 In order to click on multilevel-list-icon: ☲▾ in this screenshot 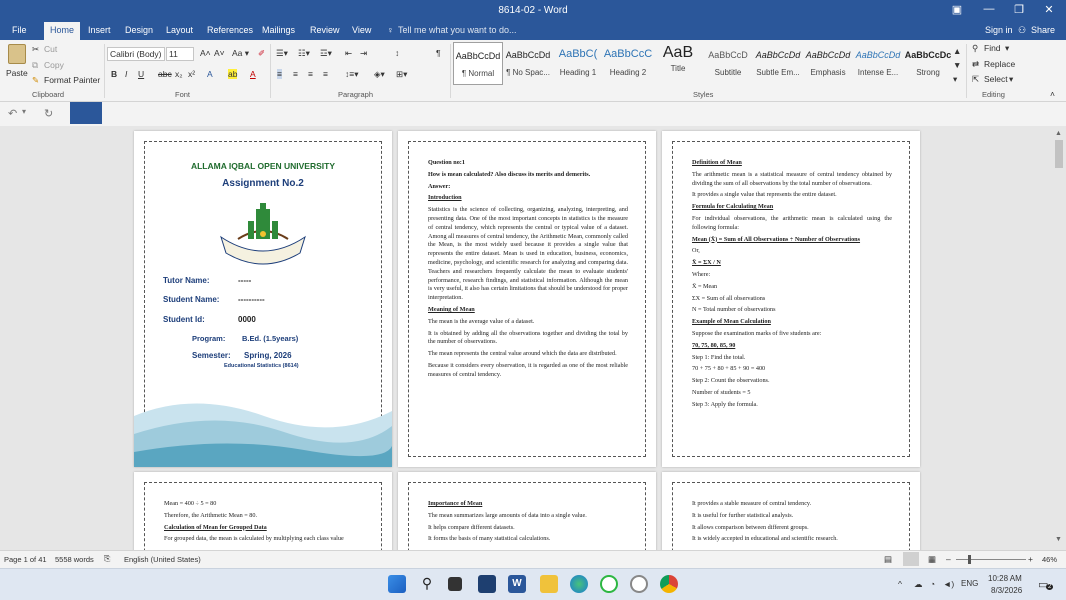, I will do `click(326, 53)`.